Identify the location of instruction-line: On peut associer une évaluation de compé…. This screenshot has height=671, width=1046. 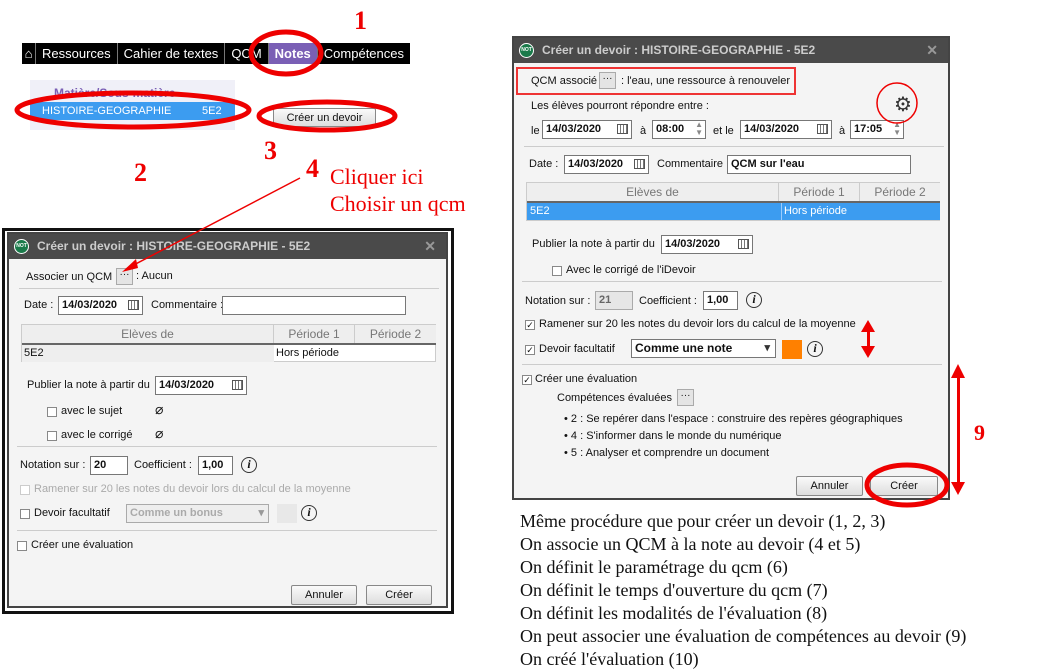
(743, 636).